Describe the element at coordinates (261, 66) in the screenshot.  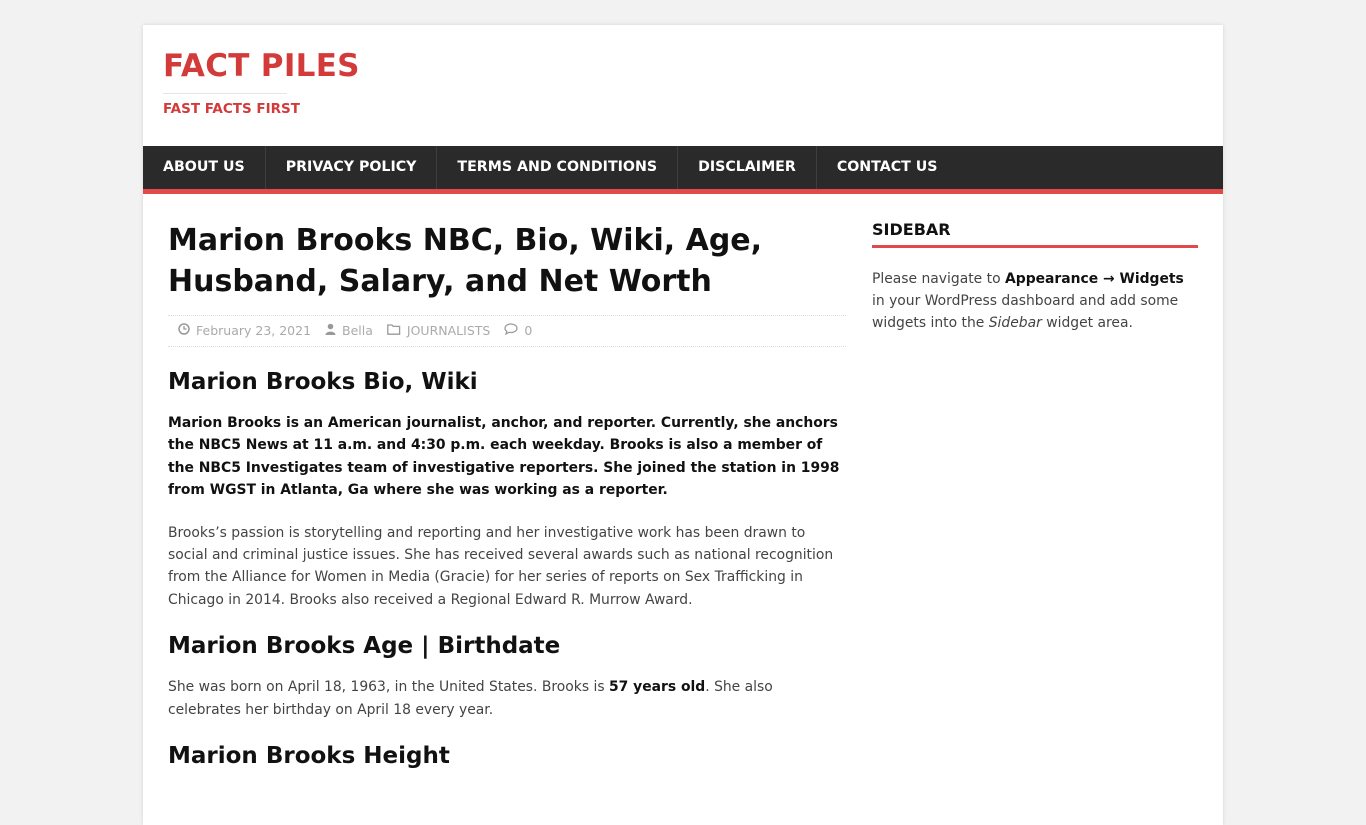
I see `site-title: FACT PILES` at that location.